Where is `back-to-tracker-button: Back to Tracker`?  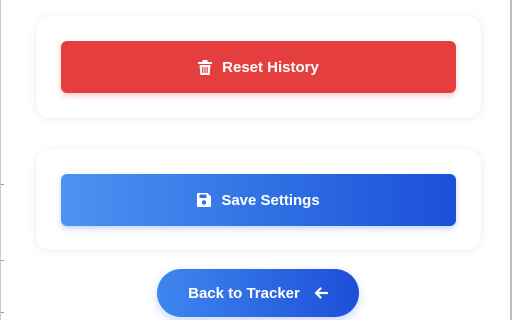
back-to-tracker-button: Back to Tracker is located at coordinates (258, 293).